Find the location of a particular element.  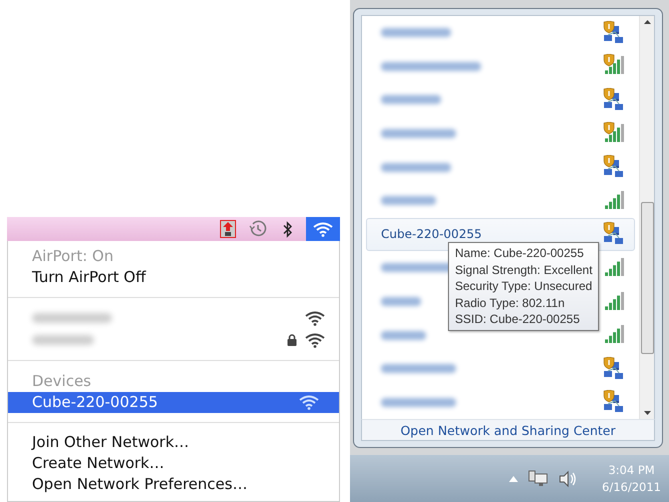

menu-header: AirPort: On is located at coordinates (72, 256).